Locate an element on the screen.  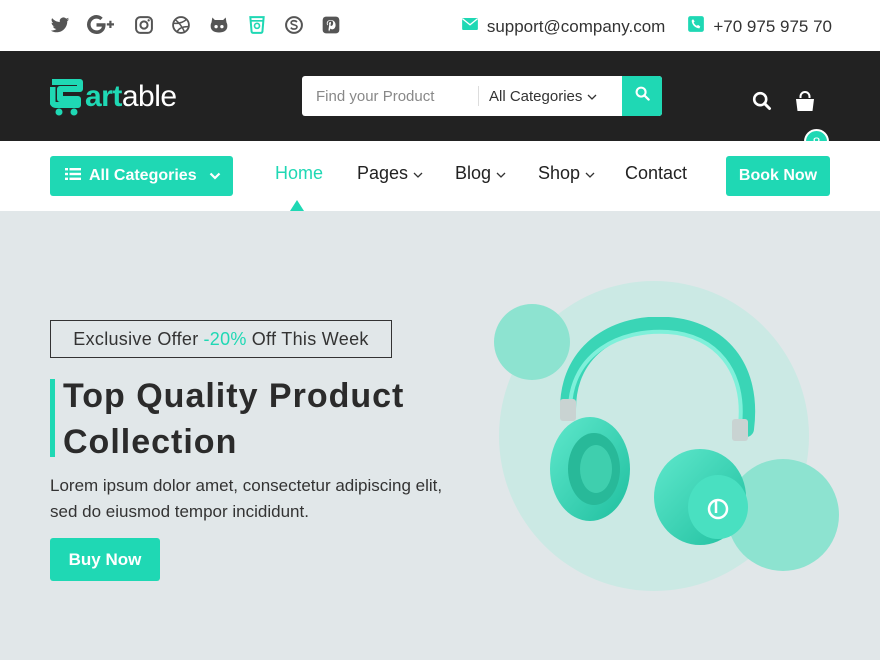
all-categories-button: All Categories is located at coordinates (141, 176).